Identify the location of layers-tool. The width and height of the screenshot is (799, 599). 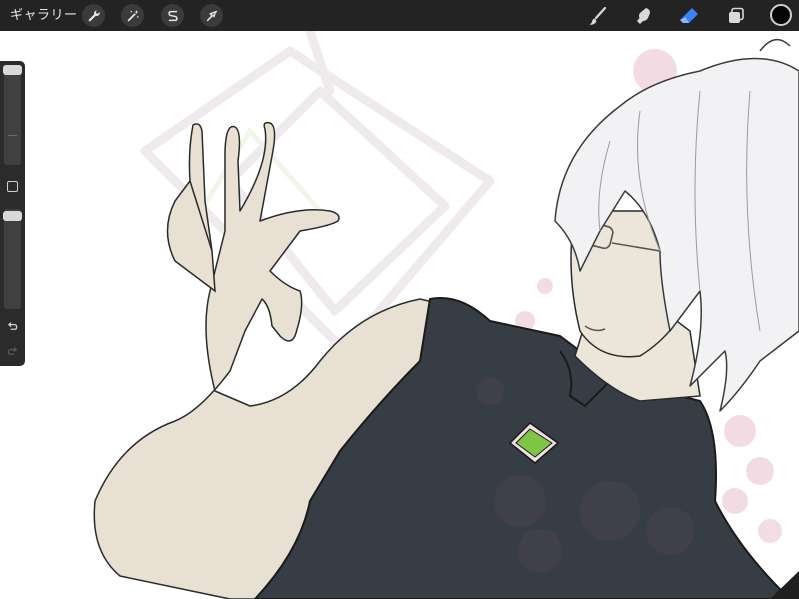
(736, 16).